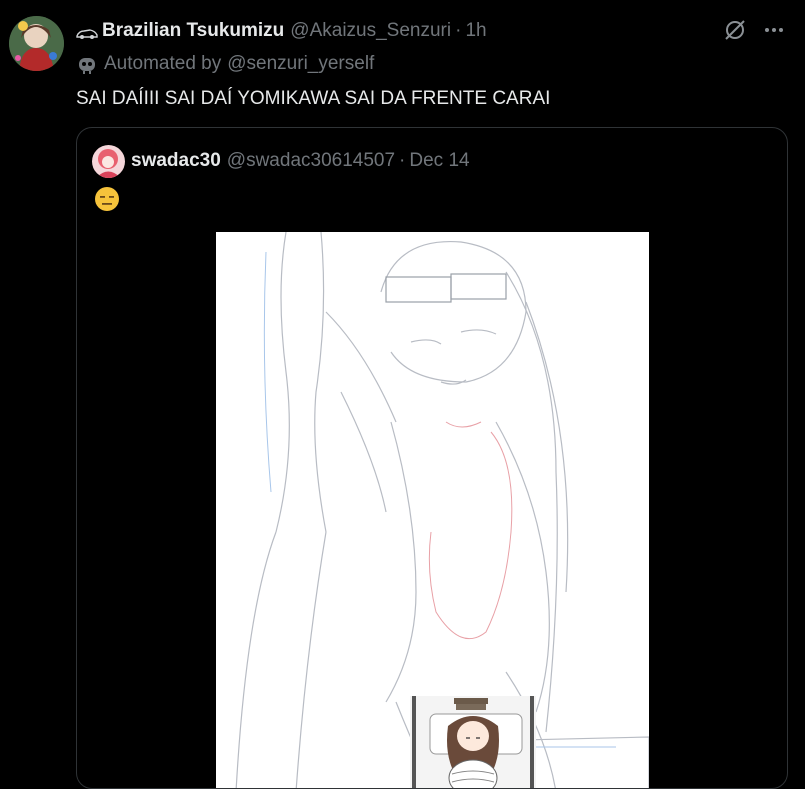 The image size is (805, 789). Describe the element at coordinates (163, 63) in the screenshot. I see `automated-by-text: Automated by` at that location.